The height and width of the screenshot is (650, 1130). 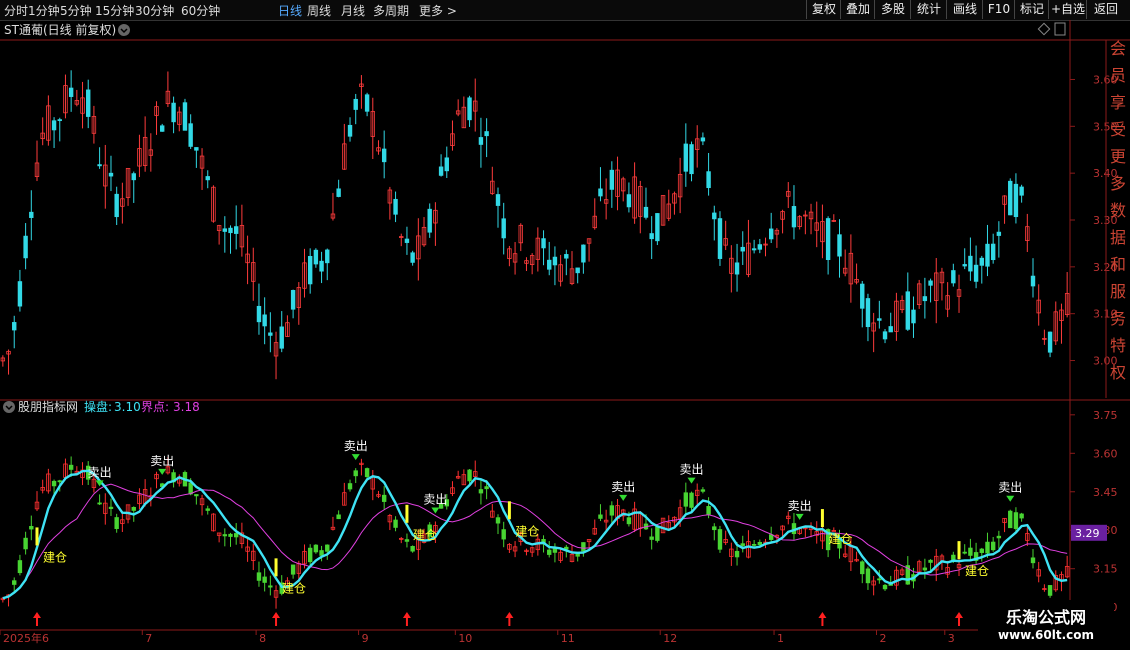 I want to click on period-tab-4: 30分钟, so click(x=154, y=10).